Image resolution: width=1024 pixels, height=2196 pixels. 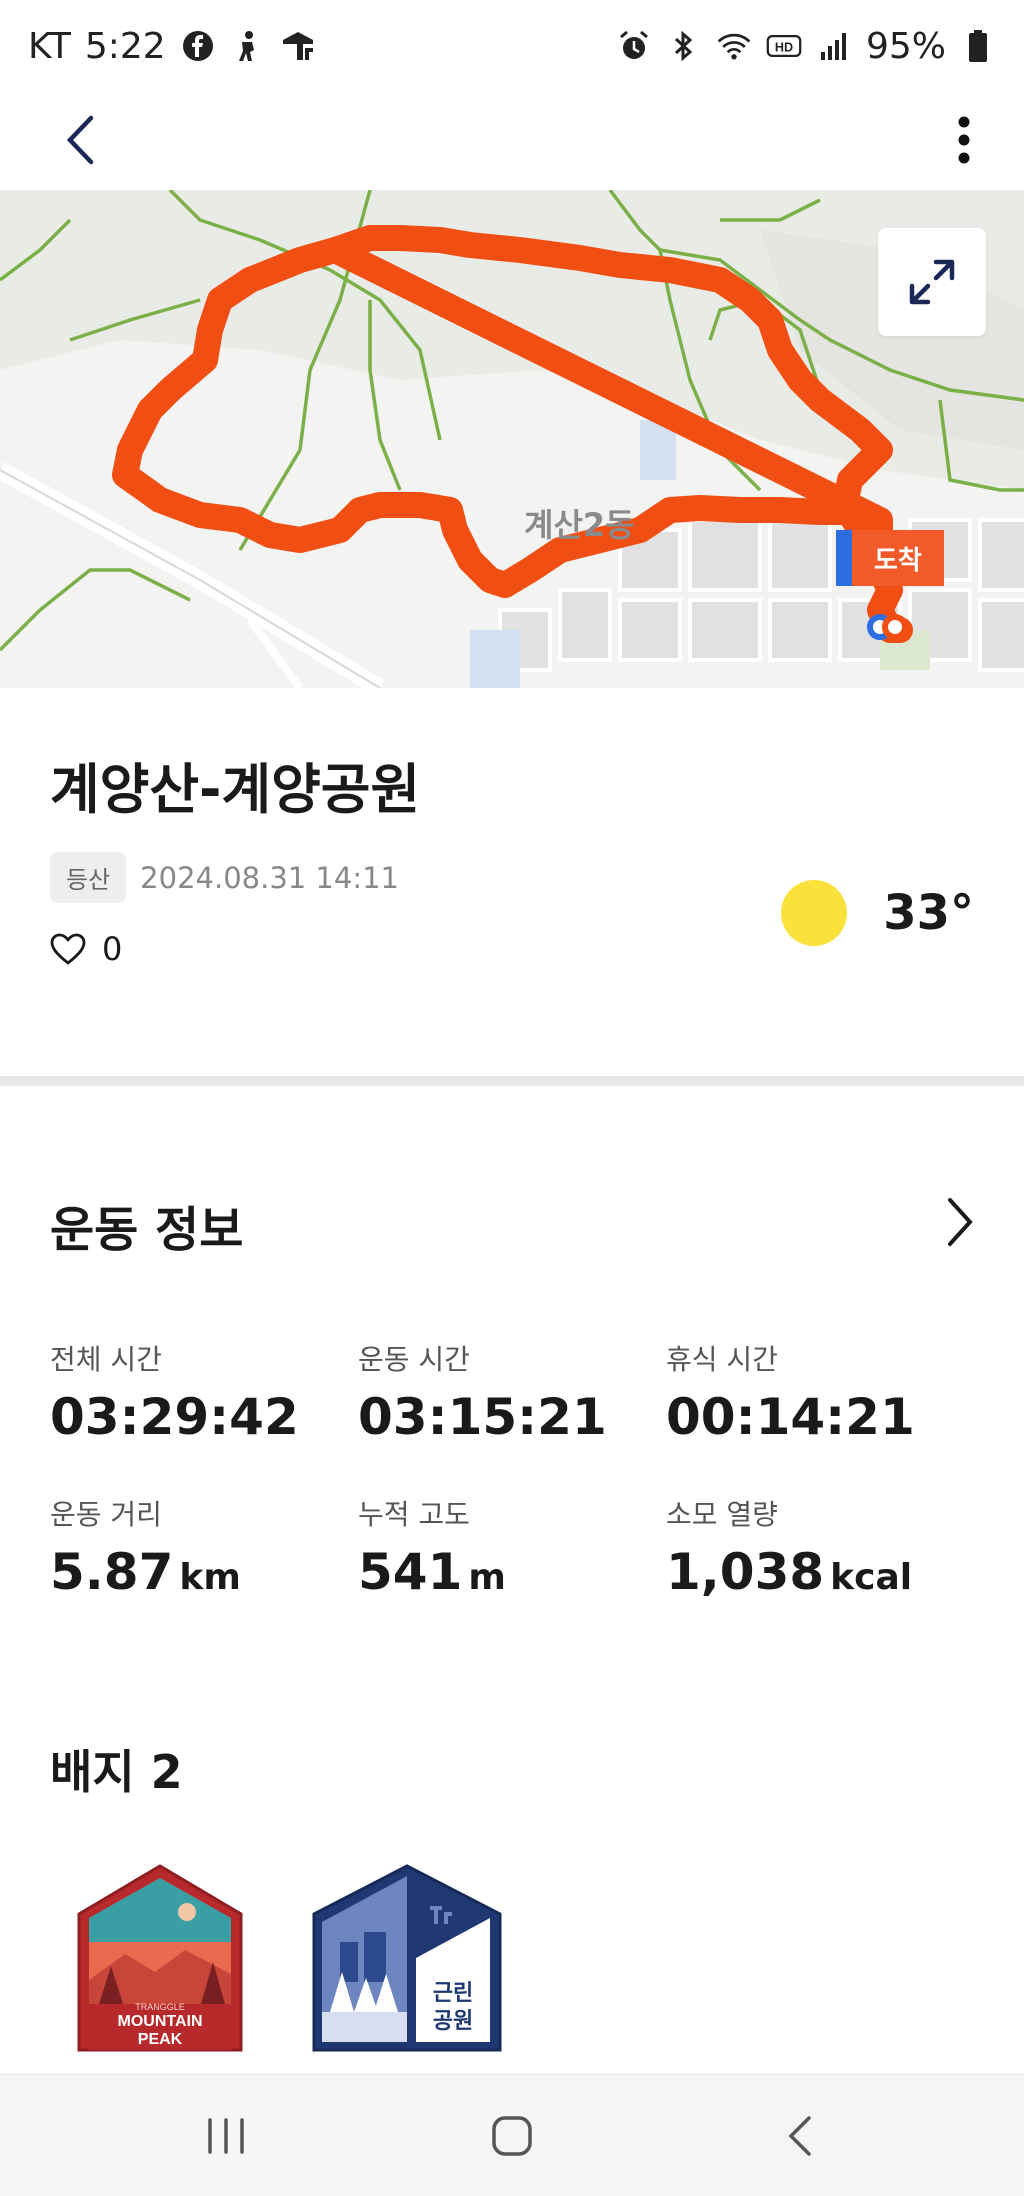 I want to click on stat-value: 541 m, so click(x=432, y=1572).